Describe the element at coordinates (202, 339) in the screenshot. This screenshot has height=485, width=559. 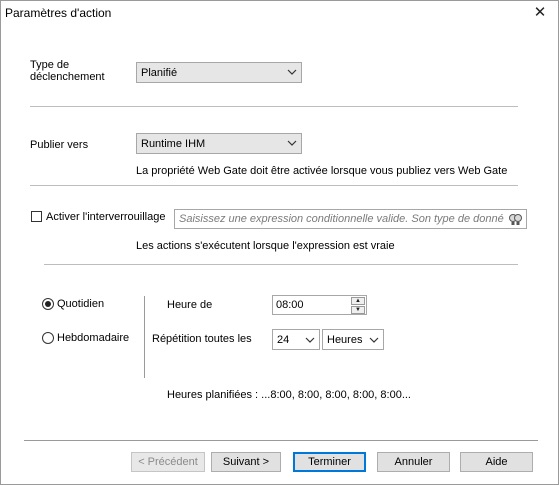
I see `repeat-every-label: Répétition toutes les` at that location.